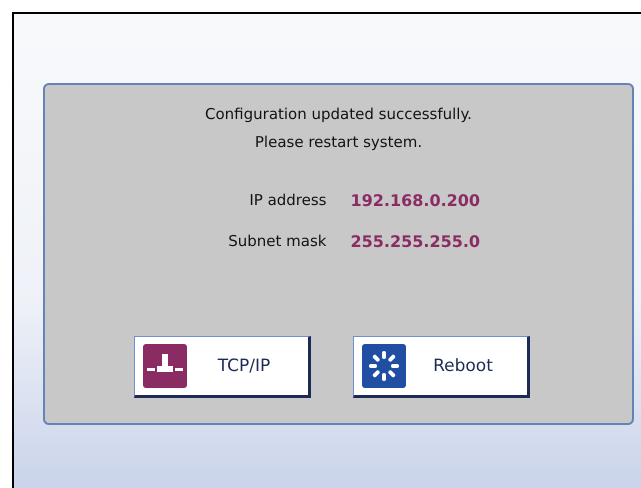 Image resolution: width=641 pixels, height=488 pixels. I want to click on field-value: 255.255.255.0, so click(416, 241).